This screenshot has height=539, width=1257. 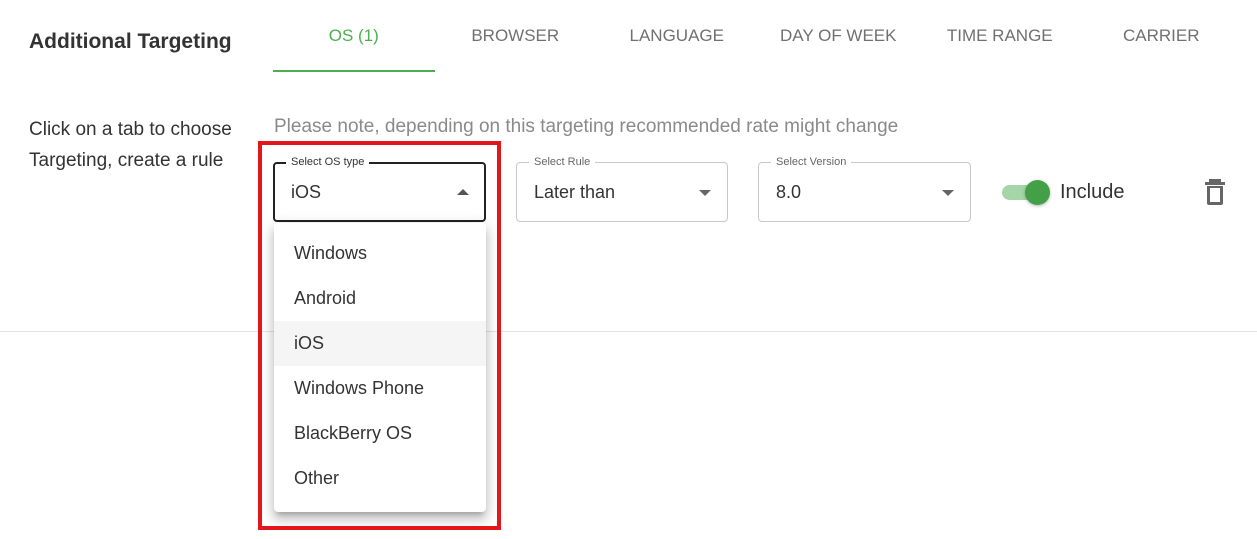 I want to click on section-divider, so click(x=628, y=331).